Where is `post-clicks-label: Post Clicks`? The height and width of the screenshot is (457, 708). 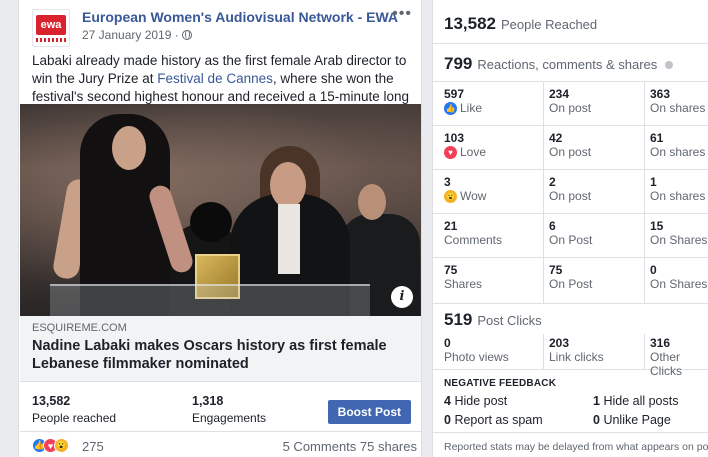 post-clicks-label: Post Clicks is located at coordinates (509, 320).